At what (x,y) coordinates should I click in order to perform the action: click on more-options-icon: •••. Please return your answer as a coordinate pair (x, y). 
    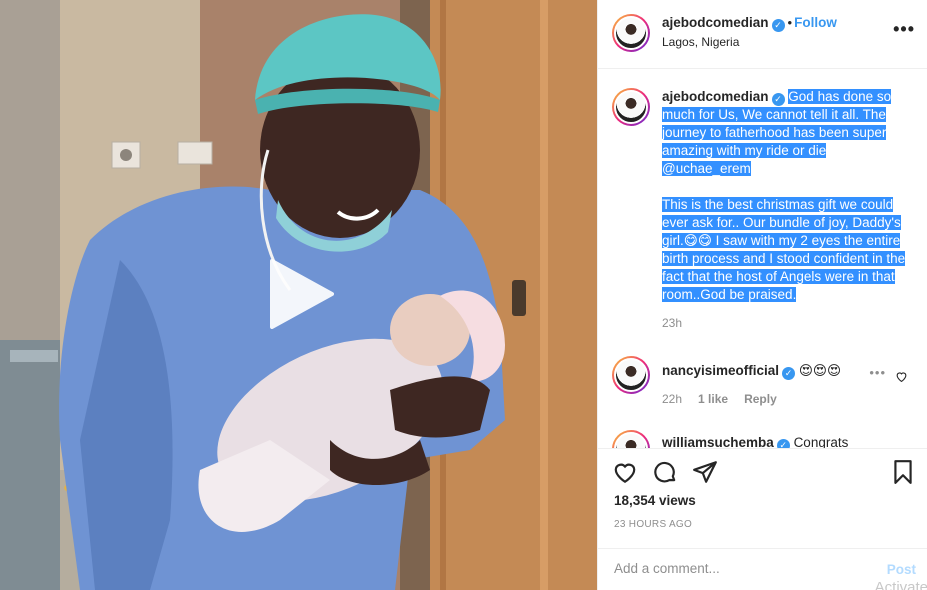
    Looking at the image, I should click on (904, 29).